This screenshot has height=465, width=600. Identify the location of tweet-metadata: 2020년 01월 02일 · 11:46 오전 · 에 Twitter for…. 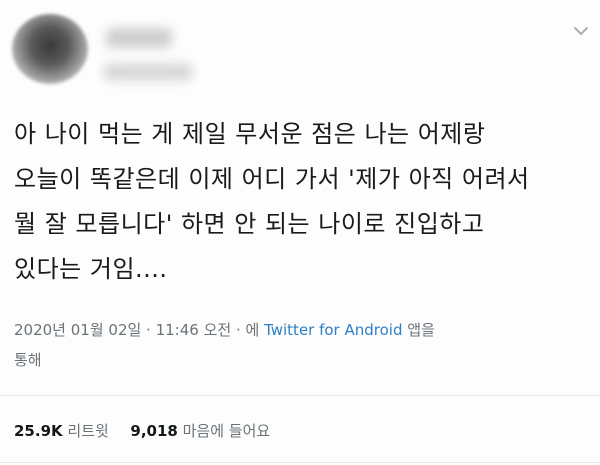
(301, 345).